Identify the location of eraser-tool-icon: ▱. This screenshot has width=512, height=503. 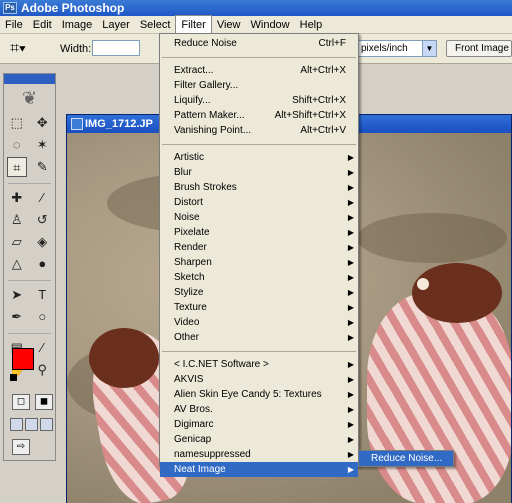
(17, 242).